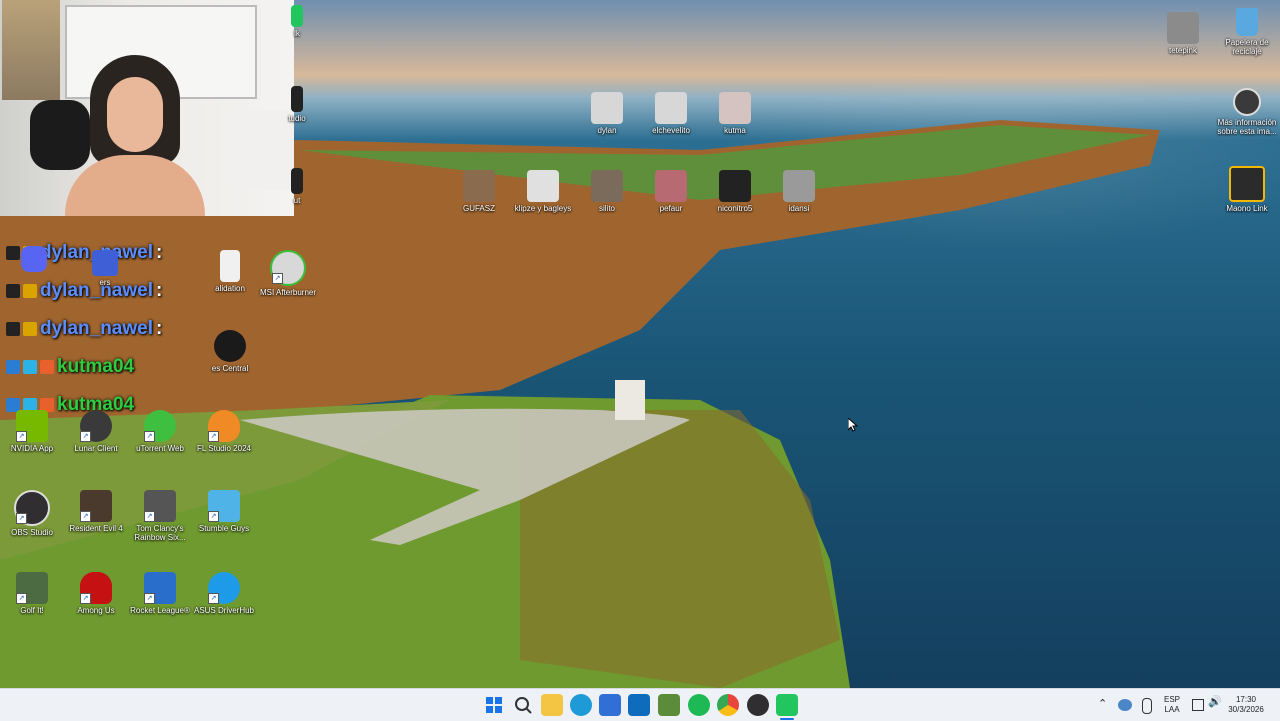 The image size is (1280, 721). I want to click on obs-icon: ↗, so click(32, 508).